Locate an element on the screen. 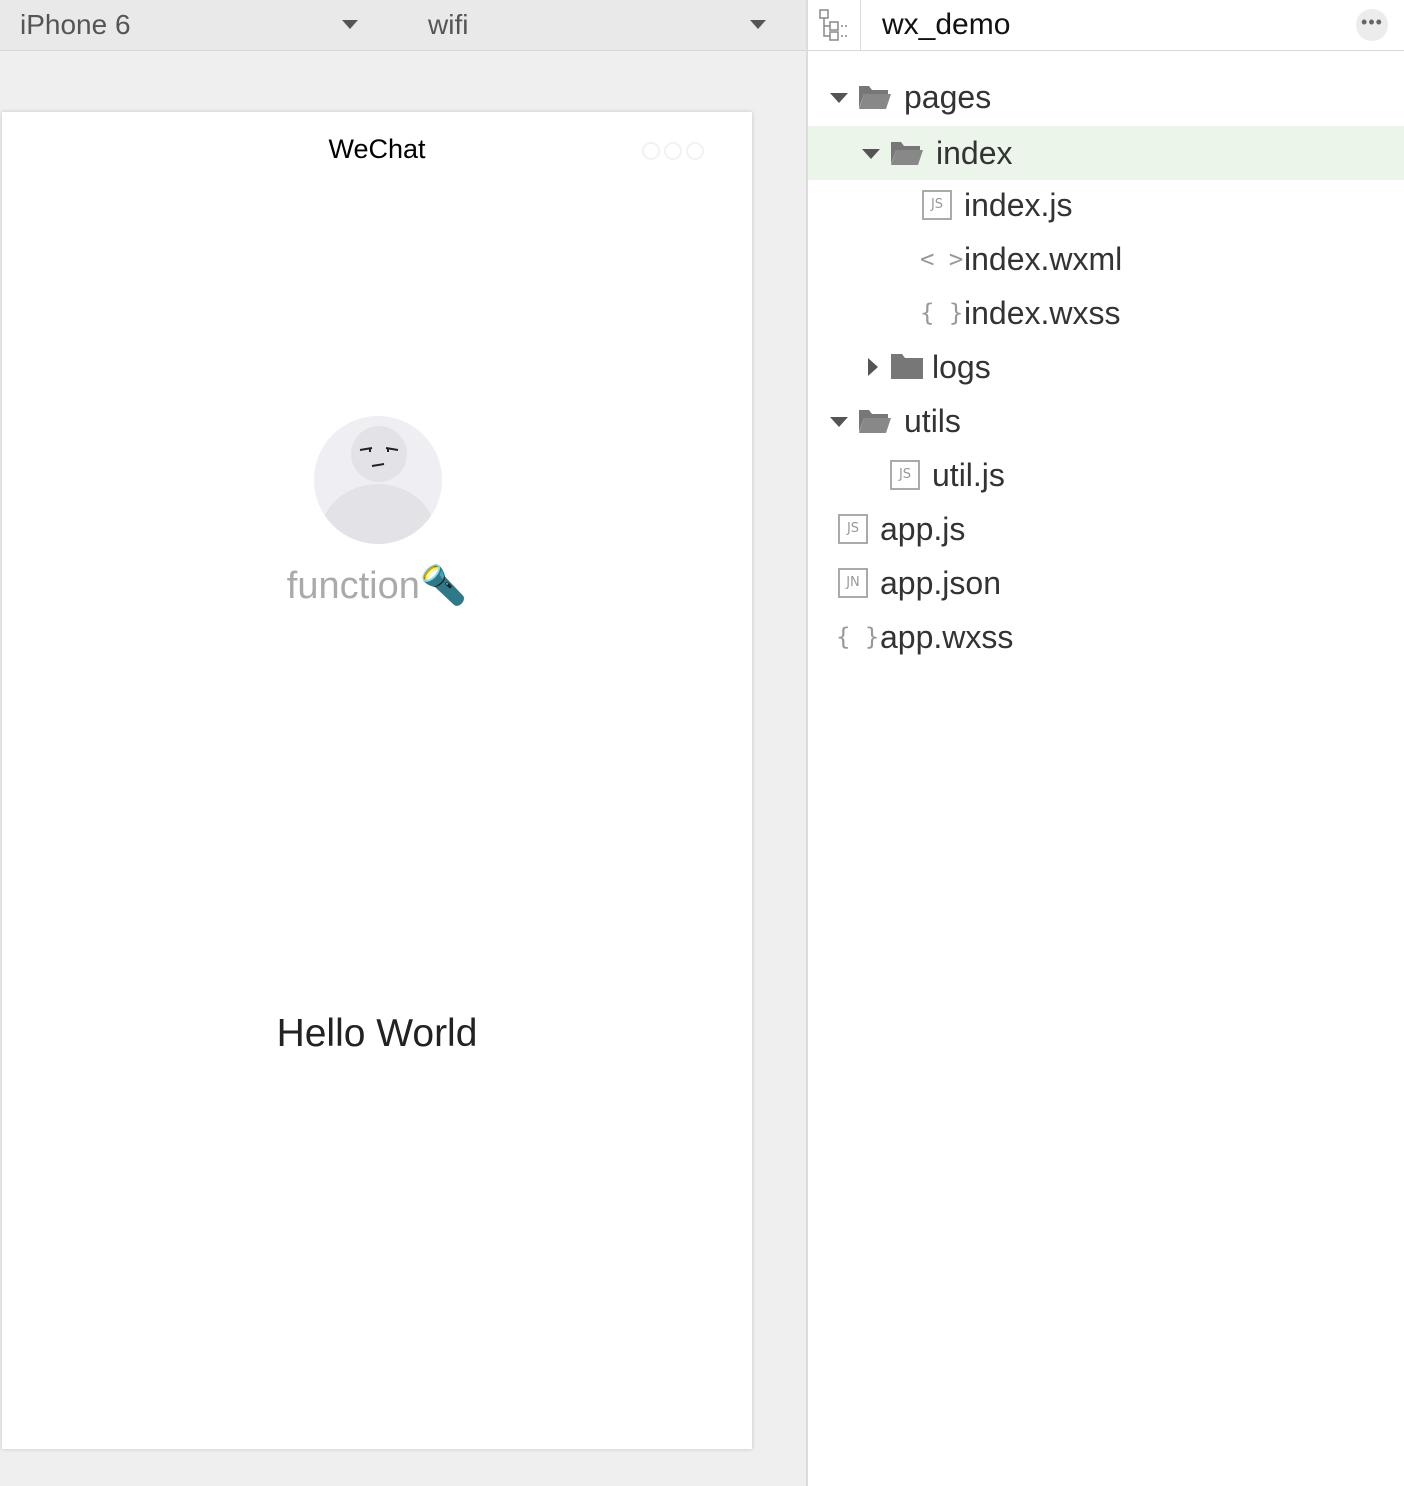  tree-item-index-wxml: < > index.wxml is located at coordinates (1106, 259).